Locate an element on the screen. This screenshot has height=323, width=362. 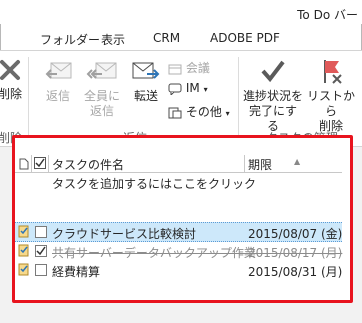
more-button: その他 ▾ is located at coordinates (199, 111).